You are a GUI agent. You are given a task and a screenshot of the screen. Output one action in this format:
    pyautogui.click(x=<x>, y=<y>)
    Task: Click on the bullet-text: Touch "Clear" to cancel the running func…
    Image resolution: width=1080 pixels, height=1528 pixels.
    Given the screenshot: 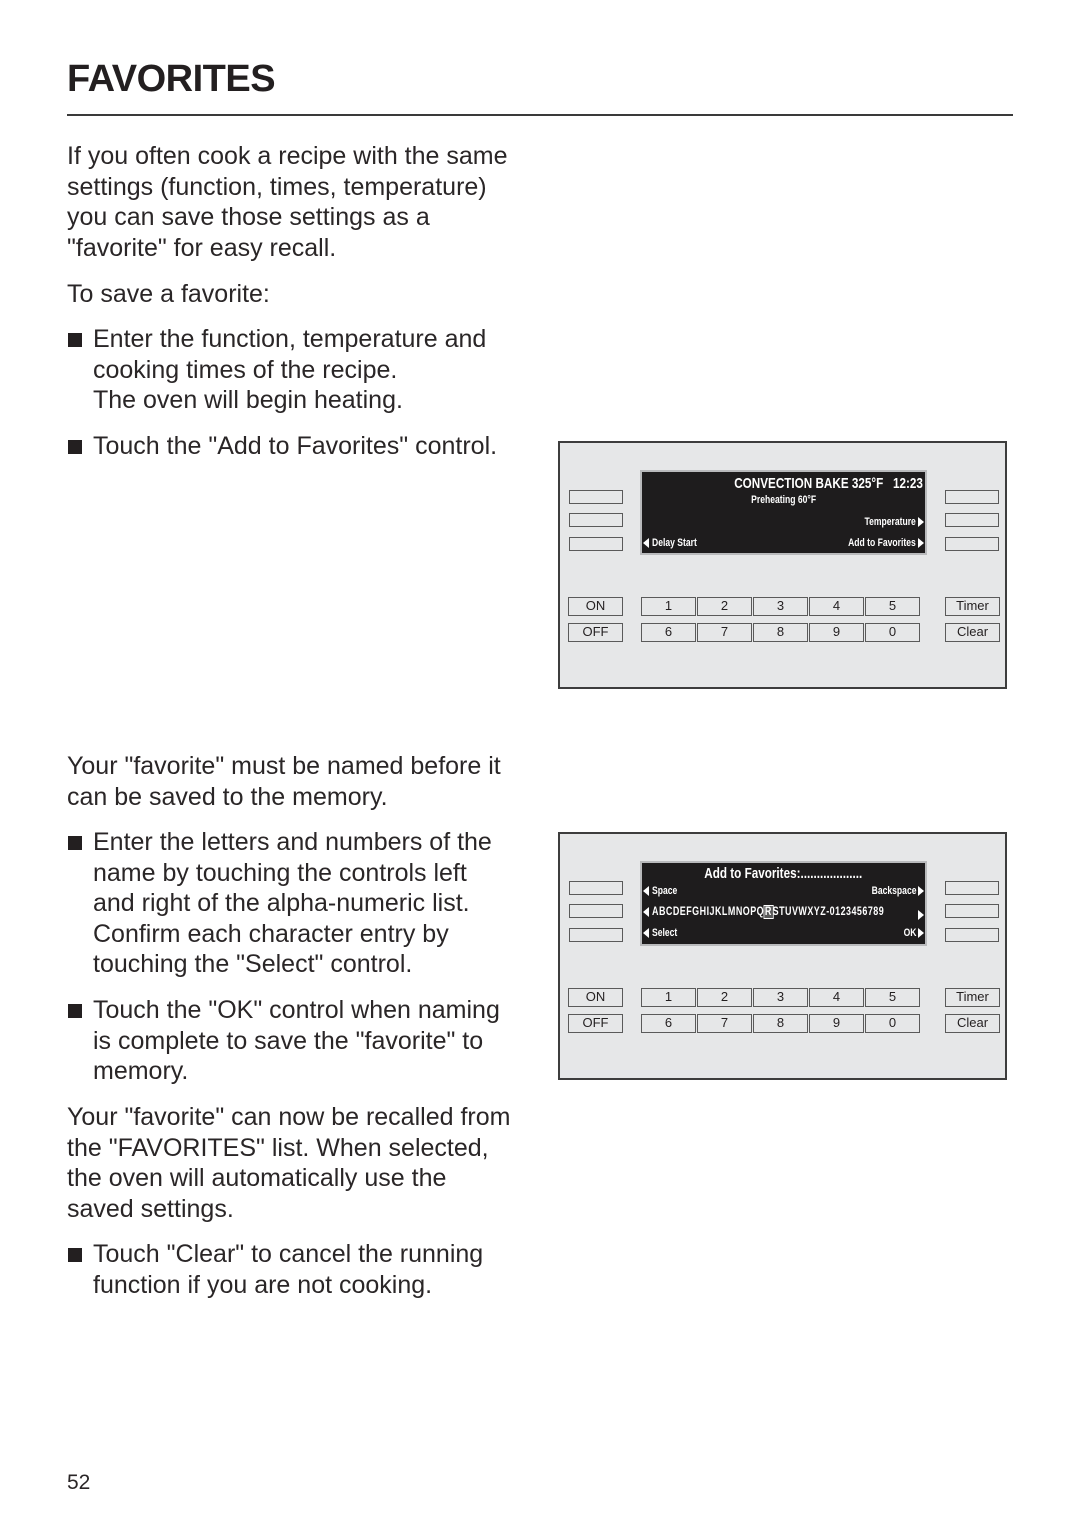 What is the action you would take?
    pyautogui.click(x=288, y=1269)
    